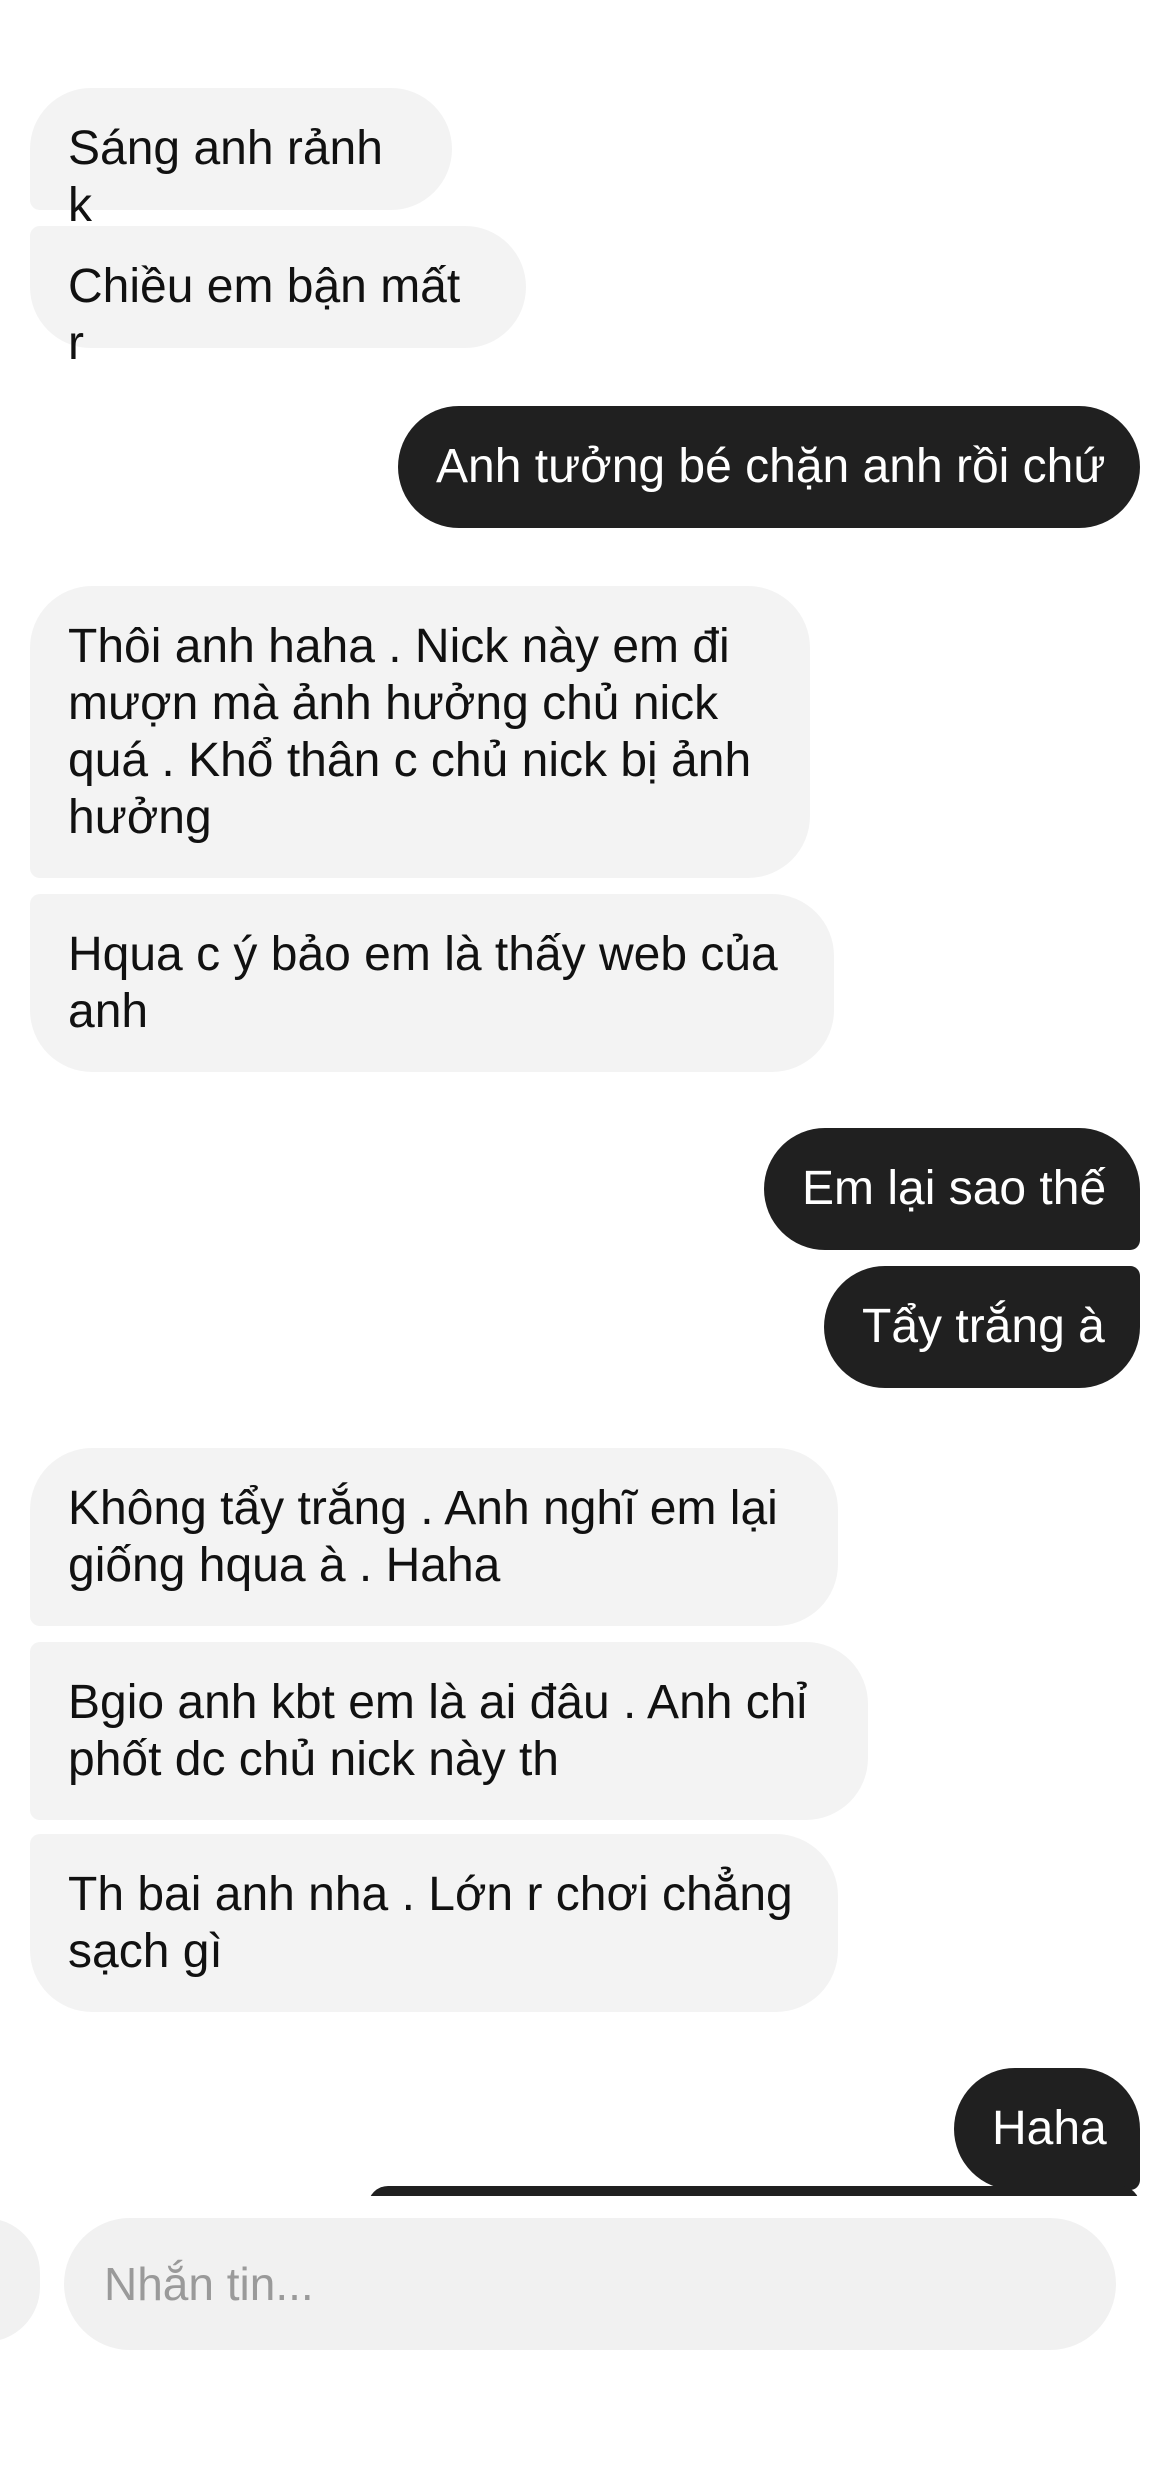 The image size is (1164, 2481). What do you see at coordinates (423, 983) in the screenshot?
I see `message-text: Hqua c ý bảo em là thấy web của anh` at bounding box center [423, 983].